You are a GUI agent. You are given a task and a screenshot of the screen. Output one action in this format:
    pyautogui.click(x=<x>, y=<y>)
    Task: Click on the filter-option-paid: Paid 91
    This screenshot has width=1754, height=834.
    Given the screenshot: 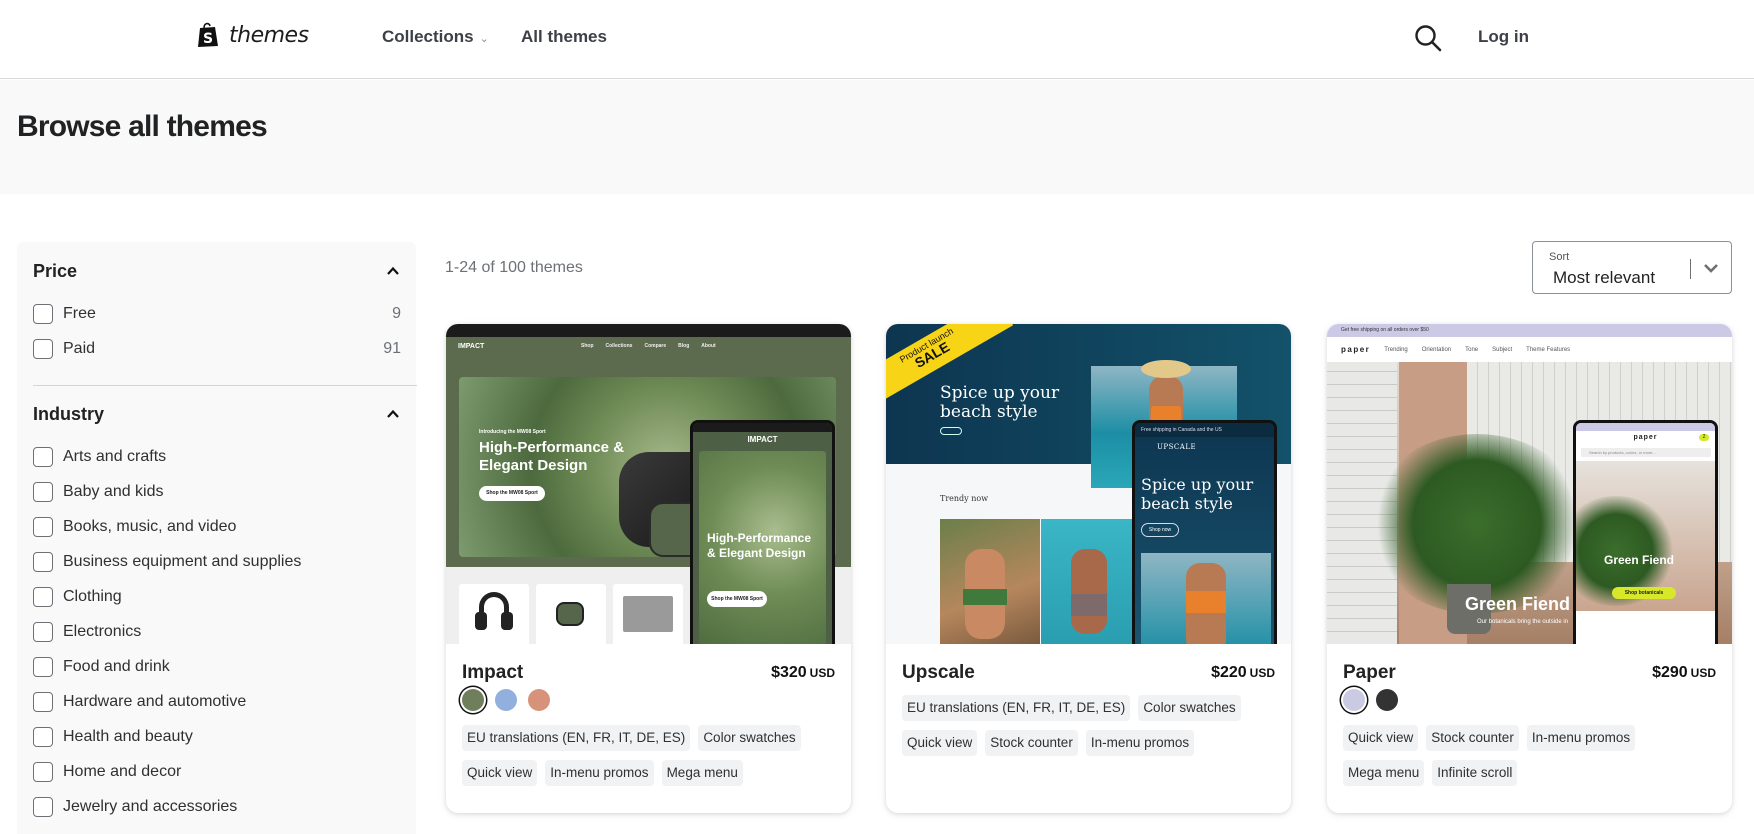 What is the action you would take?
    pyautogui.click(x=217, y=348)
    